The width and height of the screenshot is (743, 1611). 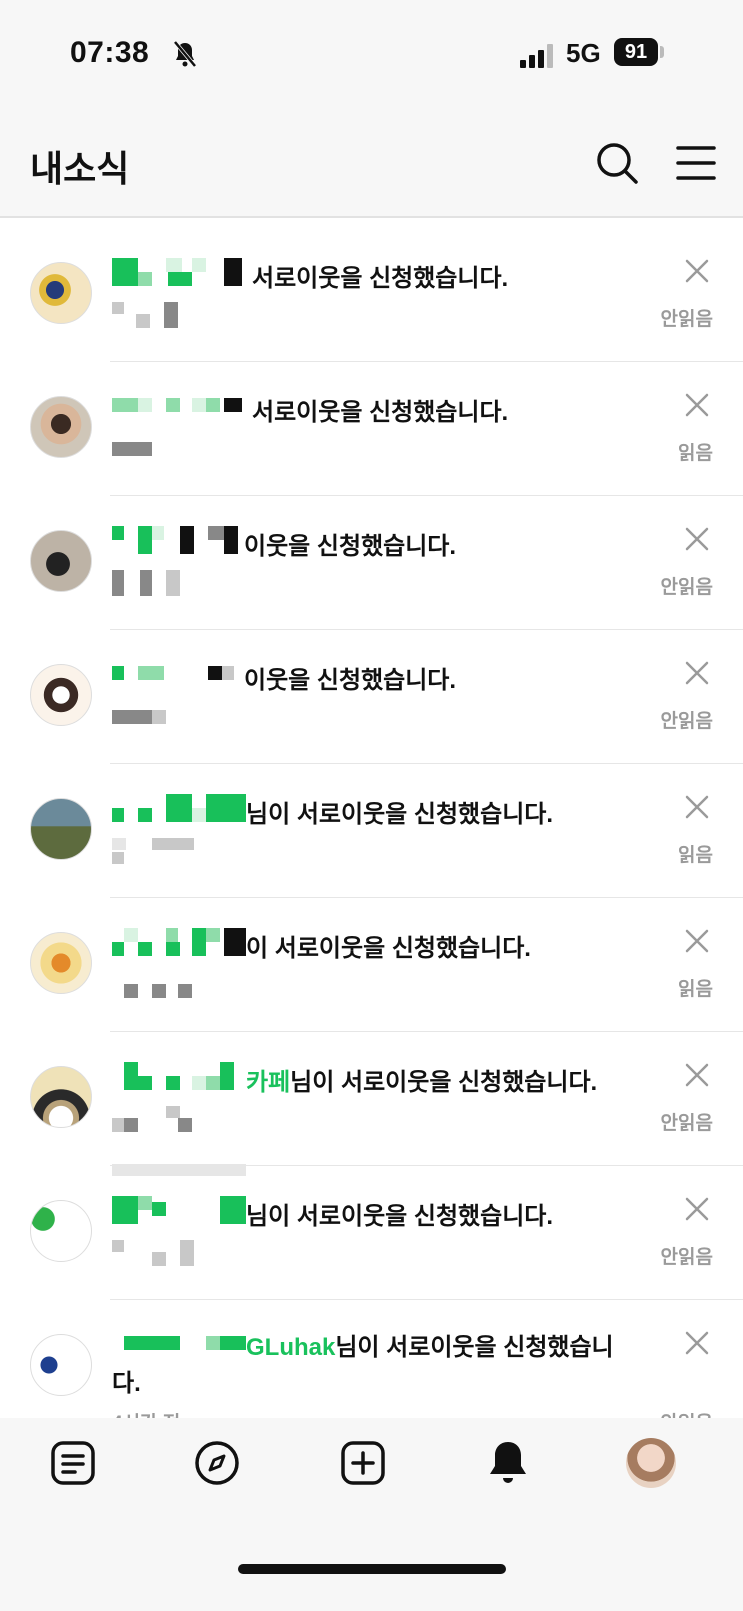 What do you see at coordinates (371, 164) in the screenshot?
I see `header: 내소식` at bounding box center [371, 164].